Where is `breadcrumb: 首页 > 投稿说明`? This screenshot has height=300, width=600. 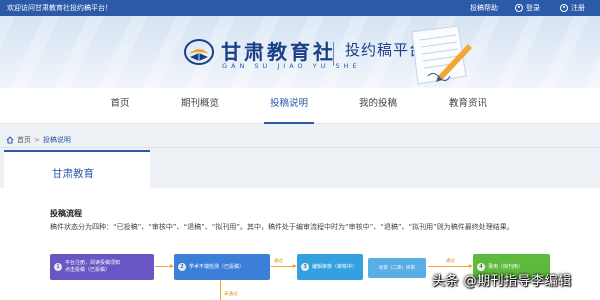
breadcrumb: 首页 > 投稿说明 is located at coordinates (38, 140).